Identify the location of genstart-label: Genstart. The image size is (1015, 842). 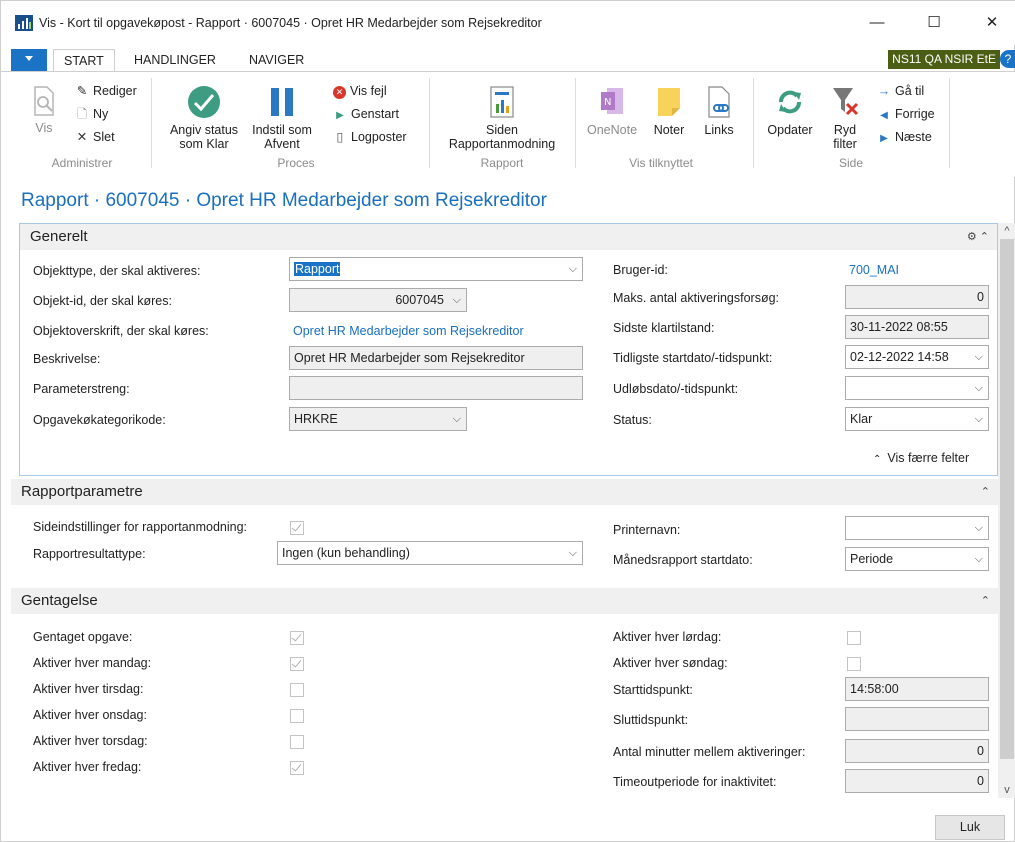
(375, 114).